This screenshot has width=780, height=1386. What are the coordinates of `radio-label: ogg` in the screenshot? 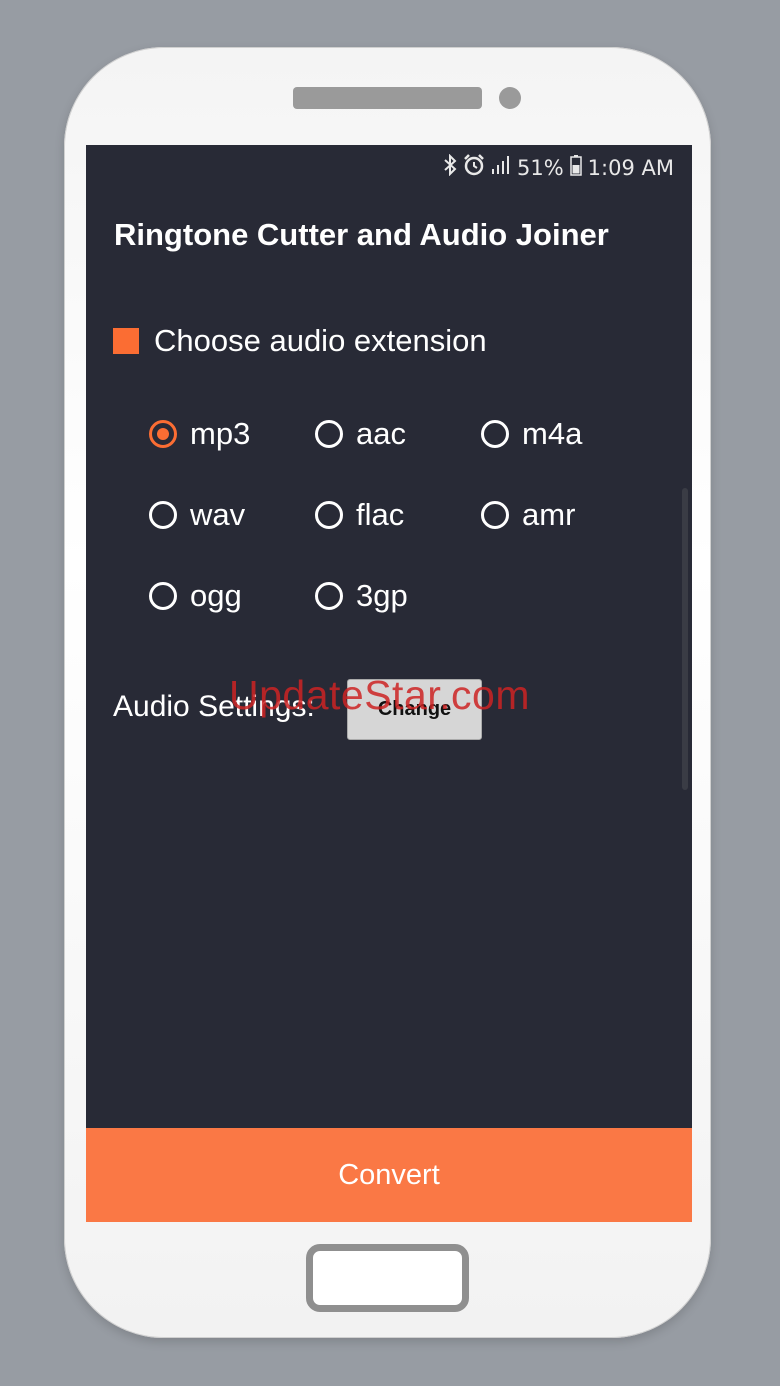 It's located at (216, 595).